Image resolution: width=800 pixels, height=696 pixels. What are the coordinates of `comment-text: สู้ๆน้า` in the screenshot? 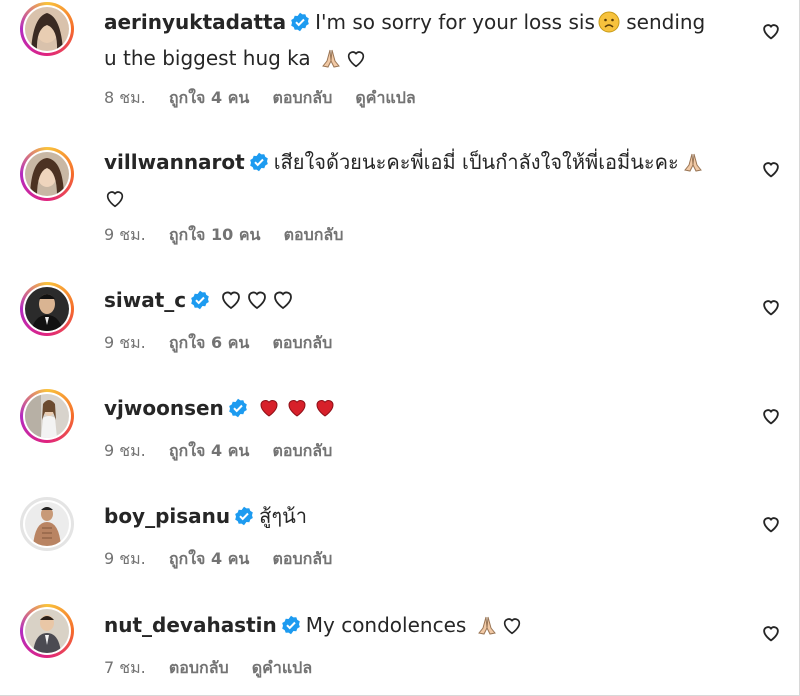 It's located at (283, 516).